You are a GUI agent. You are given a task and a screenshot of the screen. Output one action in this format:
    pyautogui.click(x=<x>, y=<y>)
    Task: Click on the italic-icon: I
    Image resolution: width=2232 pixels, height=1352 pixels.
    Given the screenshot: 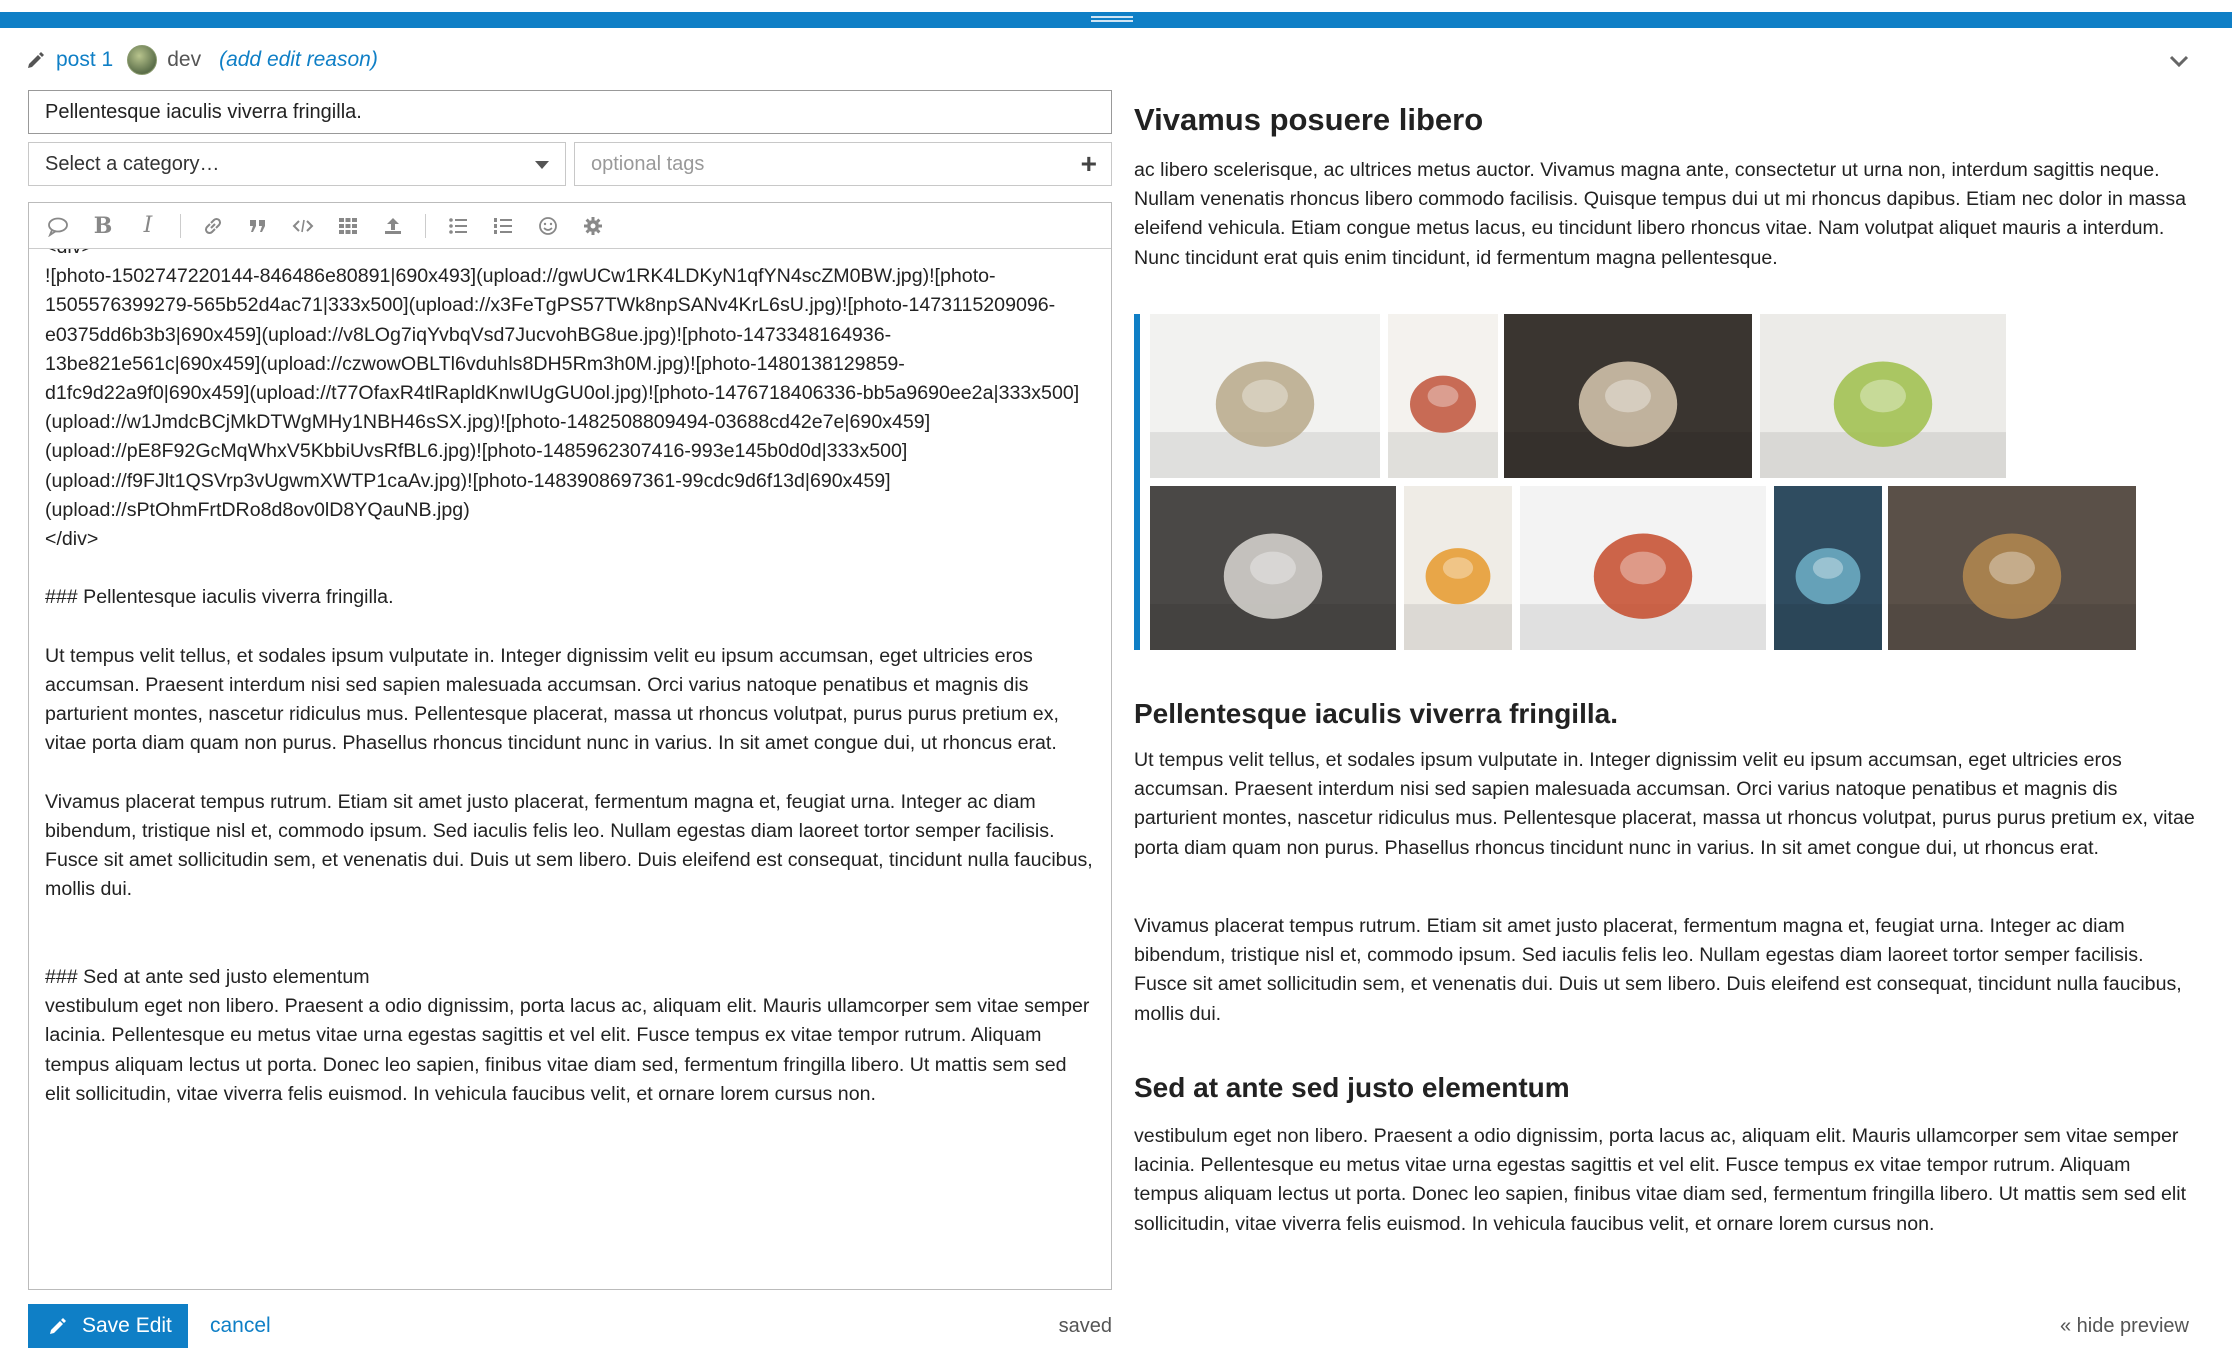 What is the action you would take?
    pyautogui.click(x=148, y=226)
    